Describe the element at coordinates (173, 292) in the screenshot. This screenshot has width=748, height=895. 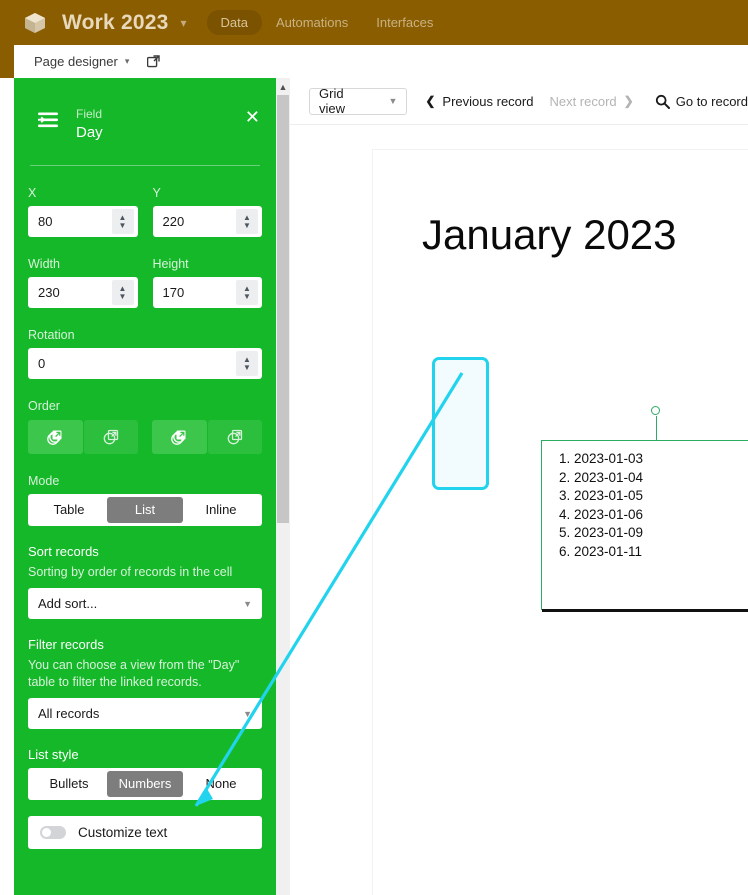
I see `height-value: 170` at that location.